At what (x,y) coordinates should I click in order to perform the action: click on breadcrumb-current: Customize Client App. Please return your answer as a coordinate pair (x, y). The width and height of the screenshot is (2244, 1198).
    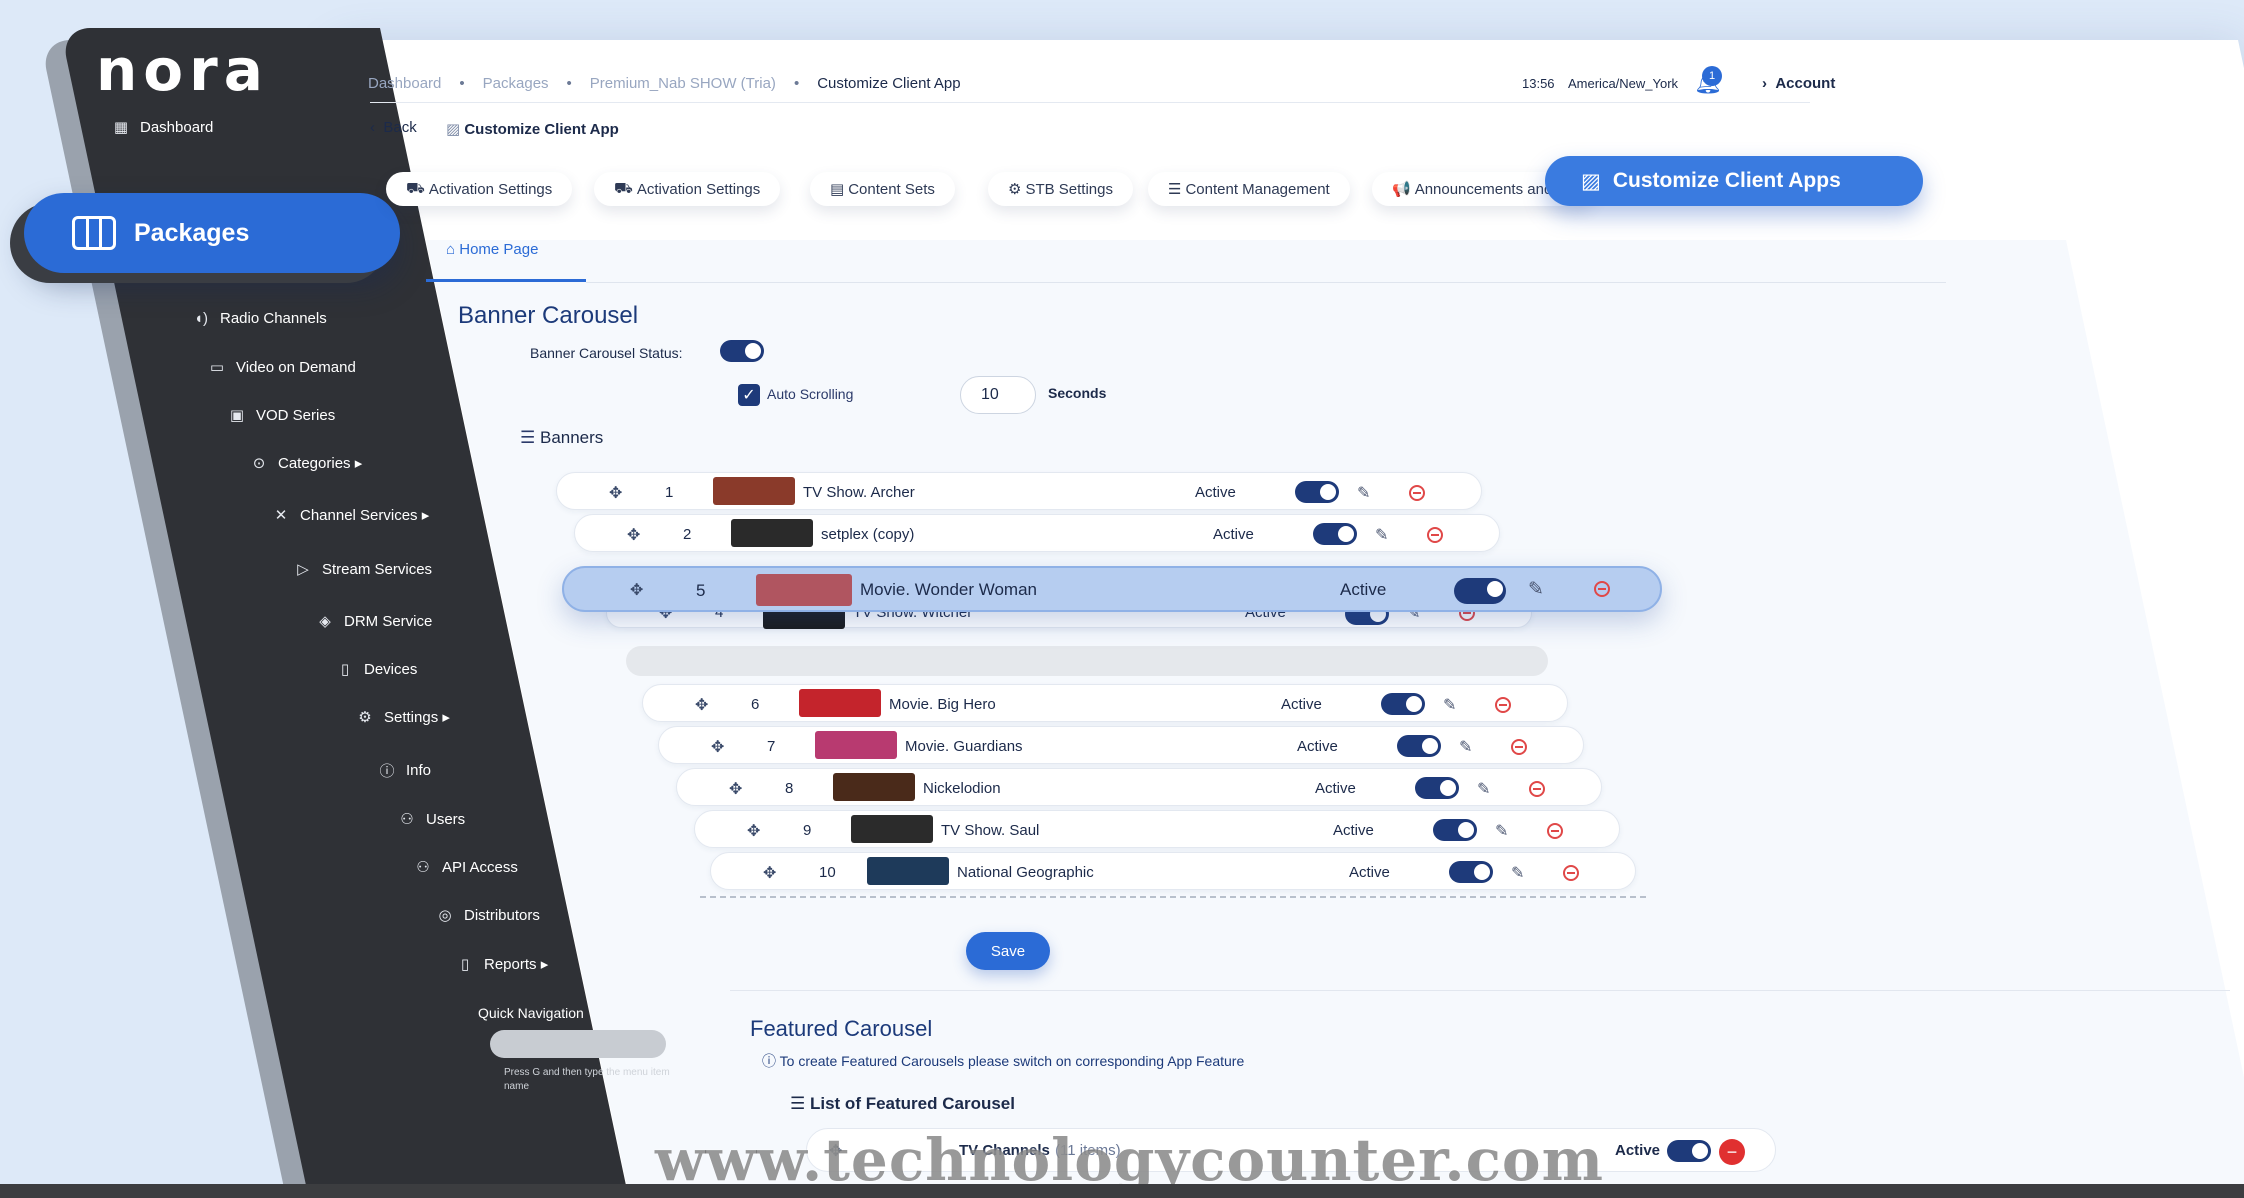
    Looking at the image, I should click on (889, 83).